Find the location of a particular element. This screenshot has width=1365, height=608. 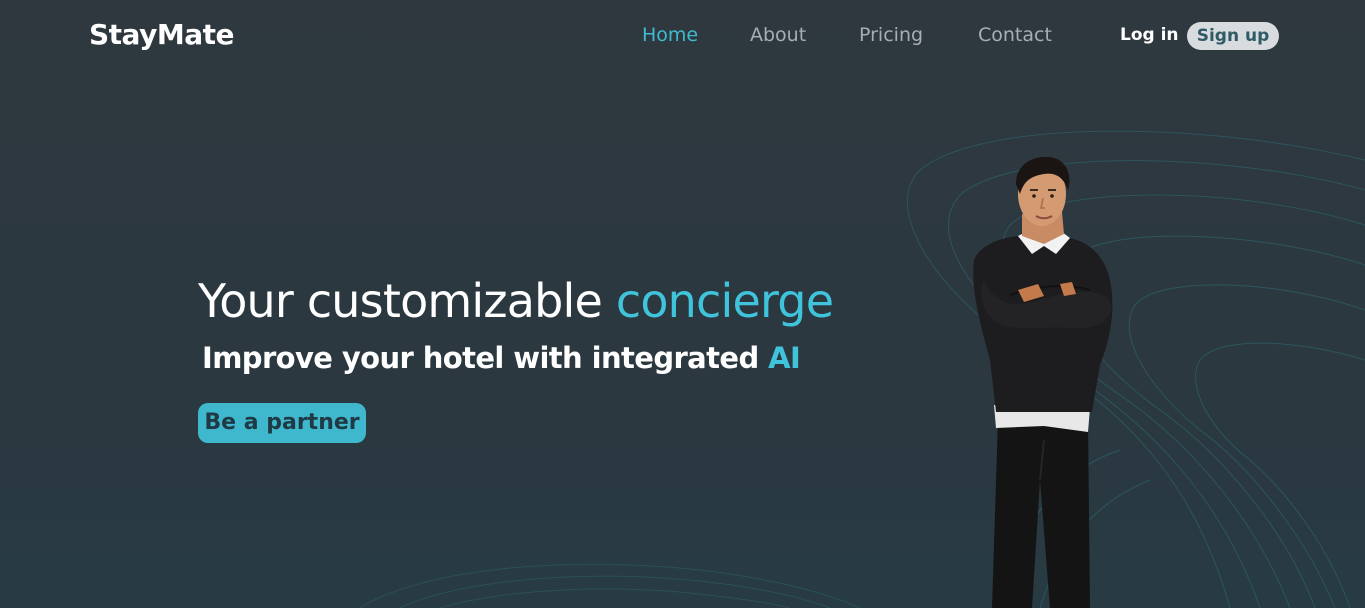

hero-subtitle-main: Improve your hotel with integrated is located at coordinates (485, 358).